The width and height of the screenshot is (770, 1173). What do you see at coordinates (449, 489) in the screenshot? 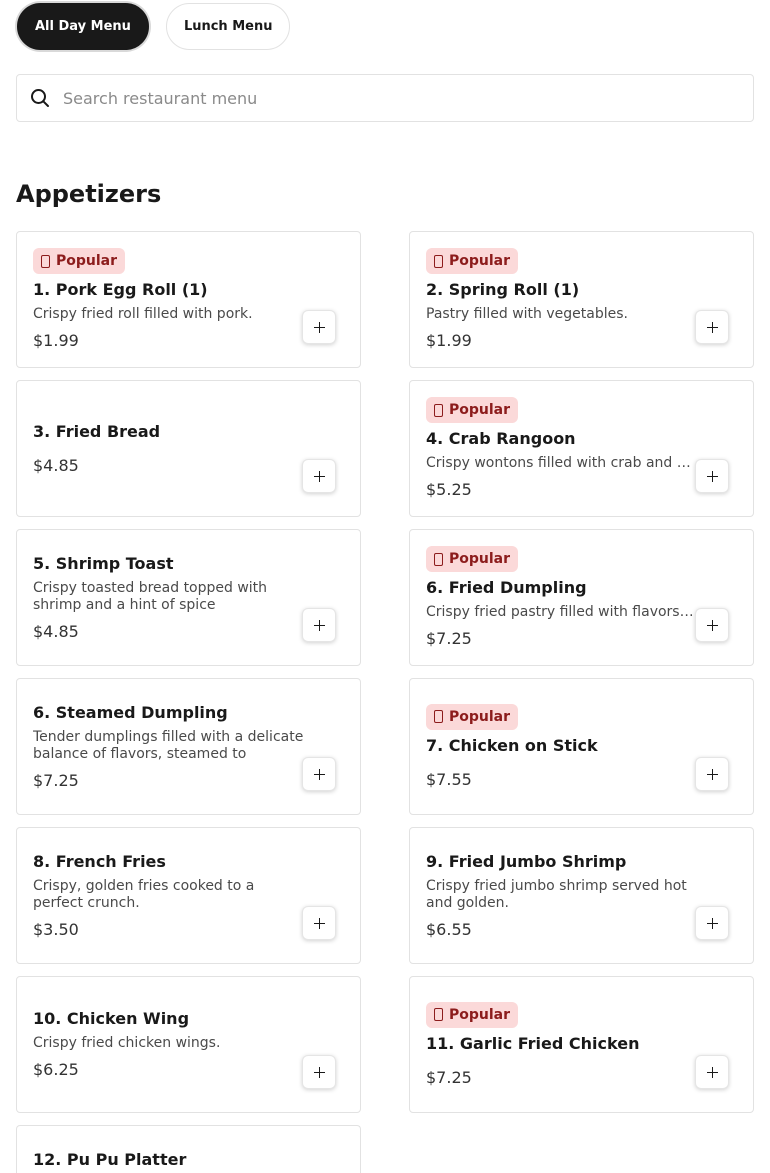
I see `menu-item-price: $5.25` at bounding box center [449, 489].